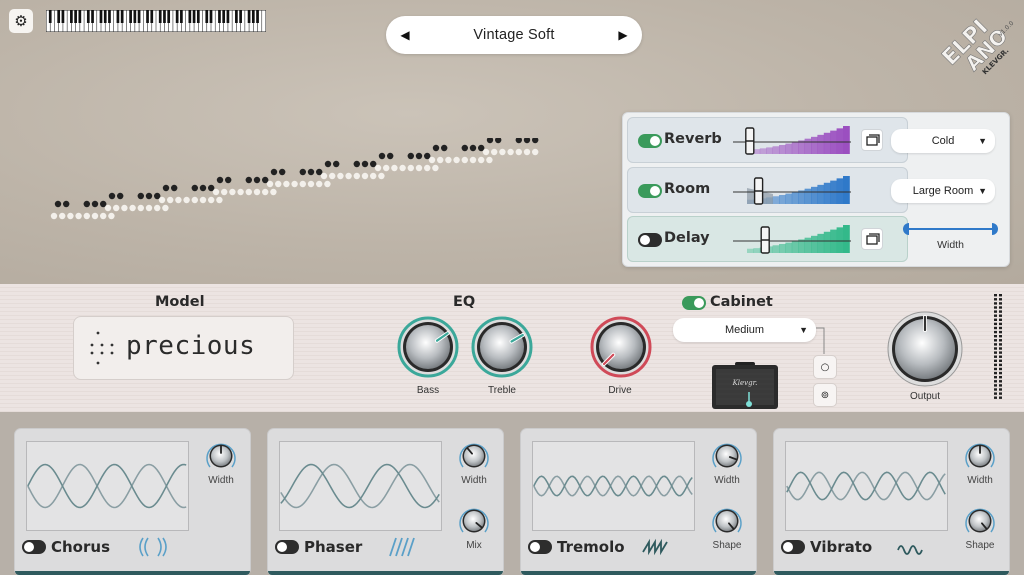 This screenshot has height=575, width=1024. I want to click on reverb-row: Reverb, so click(767, 140).